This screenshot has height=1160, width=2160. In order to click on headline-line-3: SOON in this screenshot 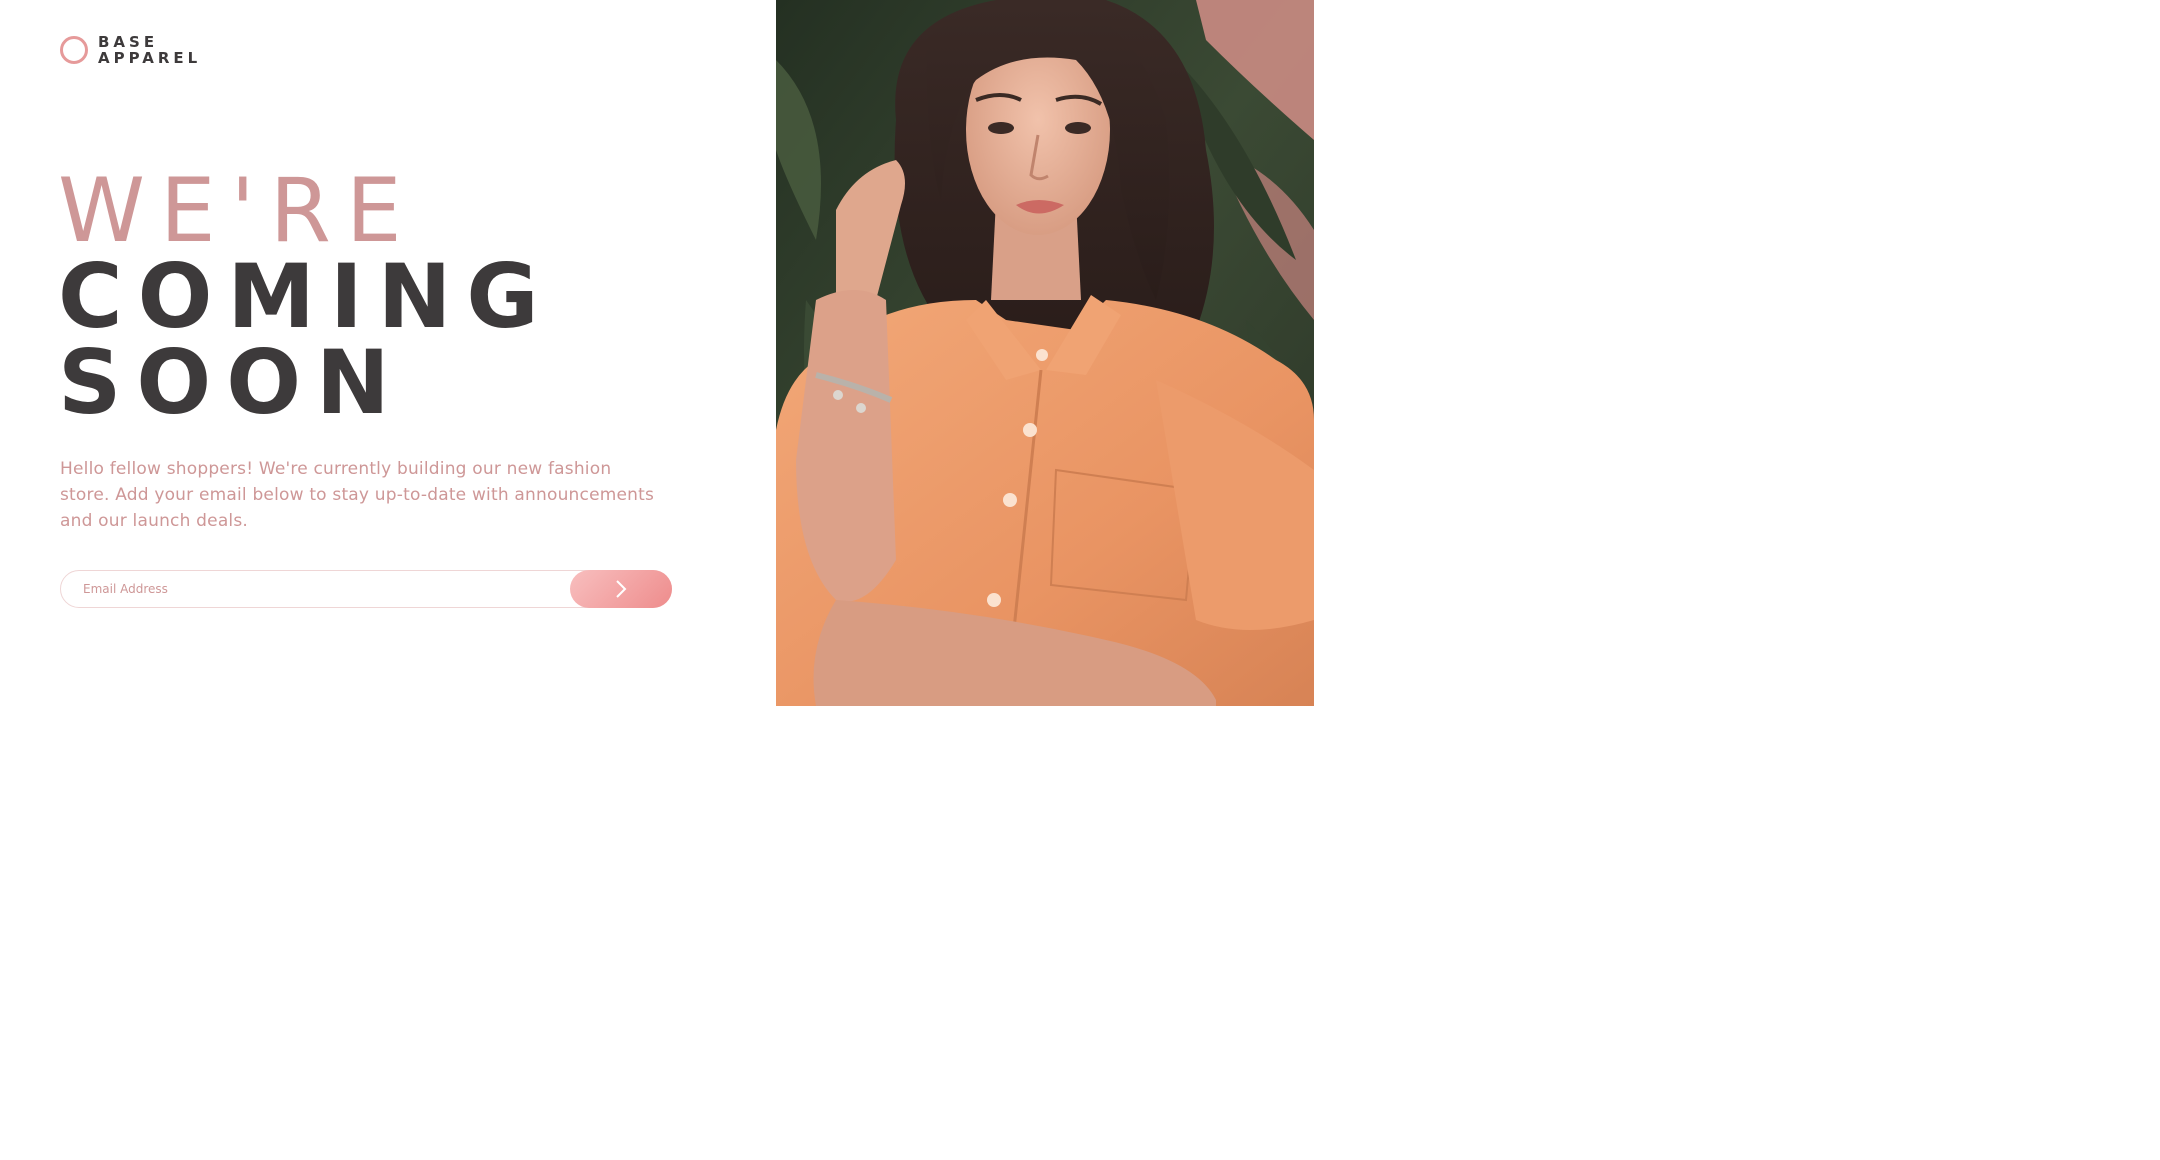, I will do `click(231, 382)`.